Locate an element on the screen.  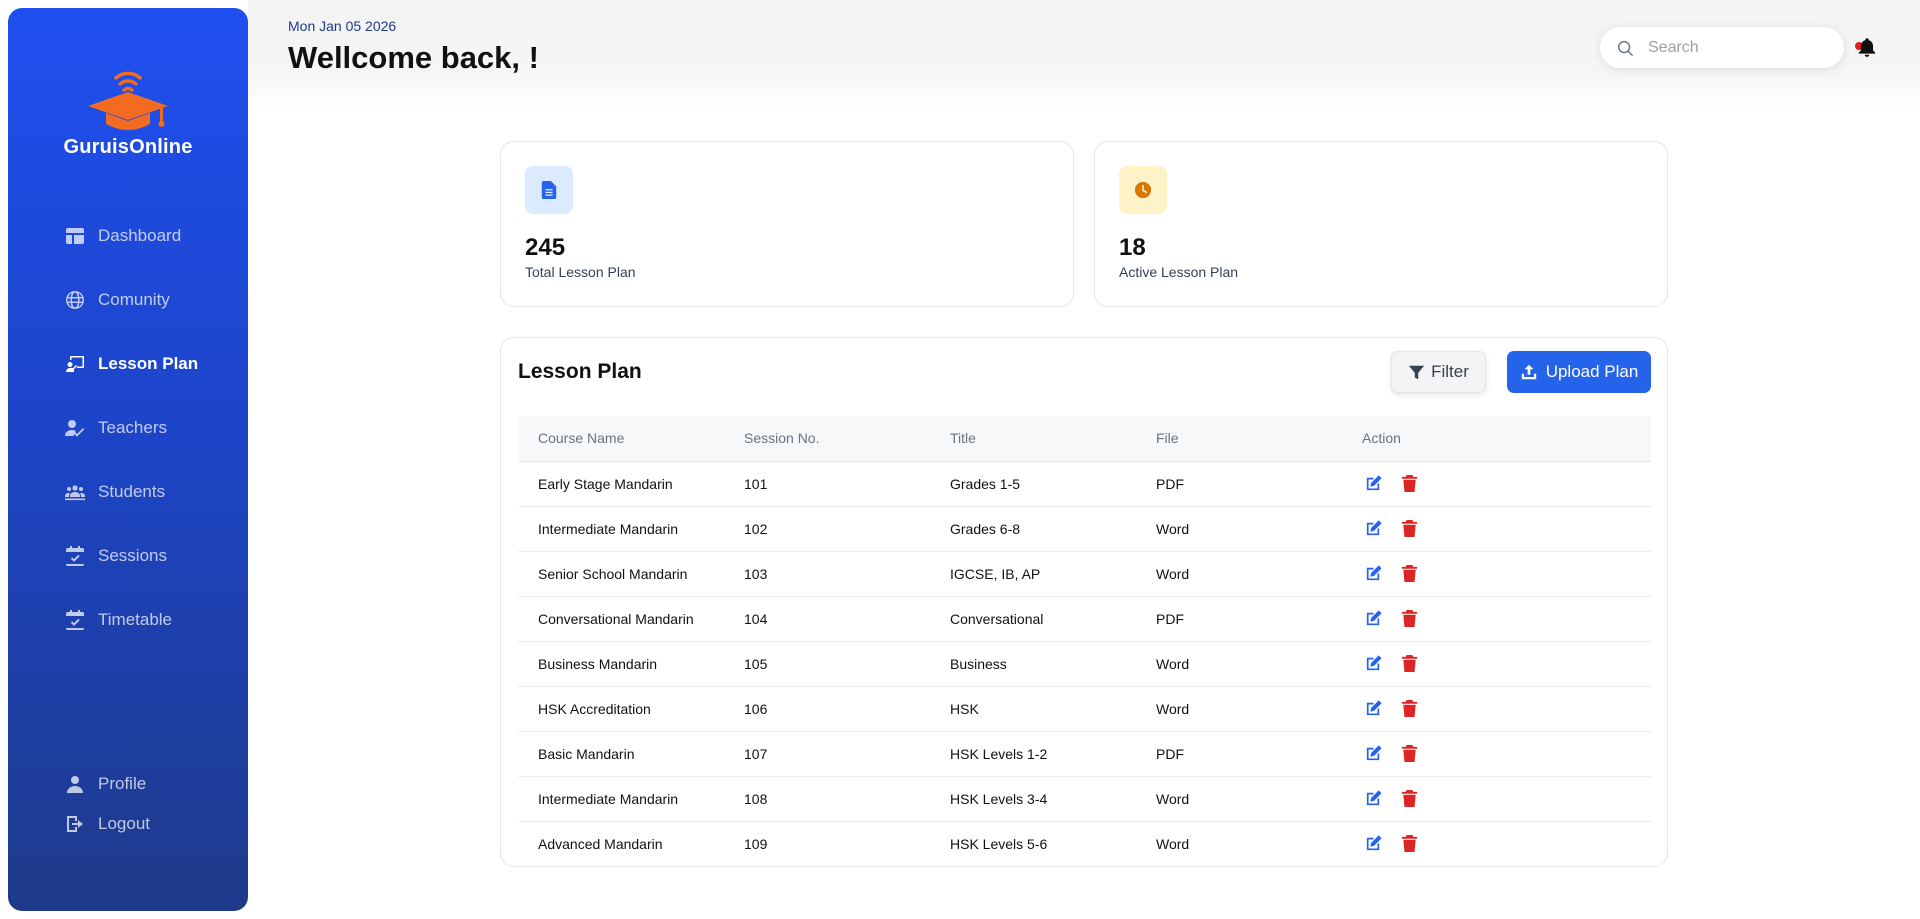
table-row: Early Stage Mandarin 101 Grades 1-5 PDF is located at coordinates (1084, 483).